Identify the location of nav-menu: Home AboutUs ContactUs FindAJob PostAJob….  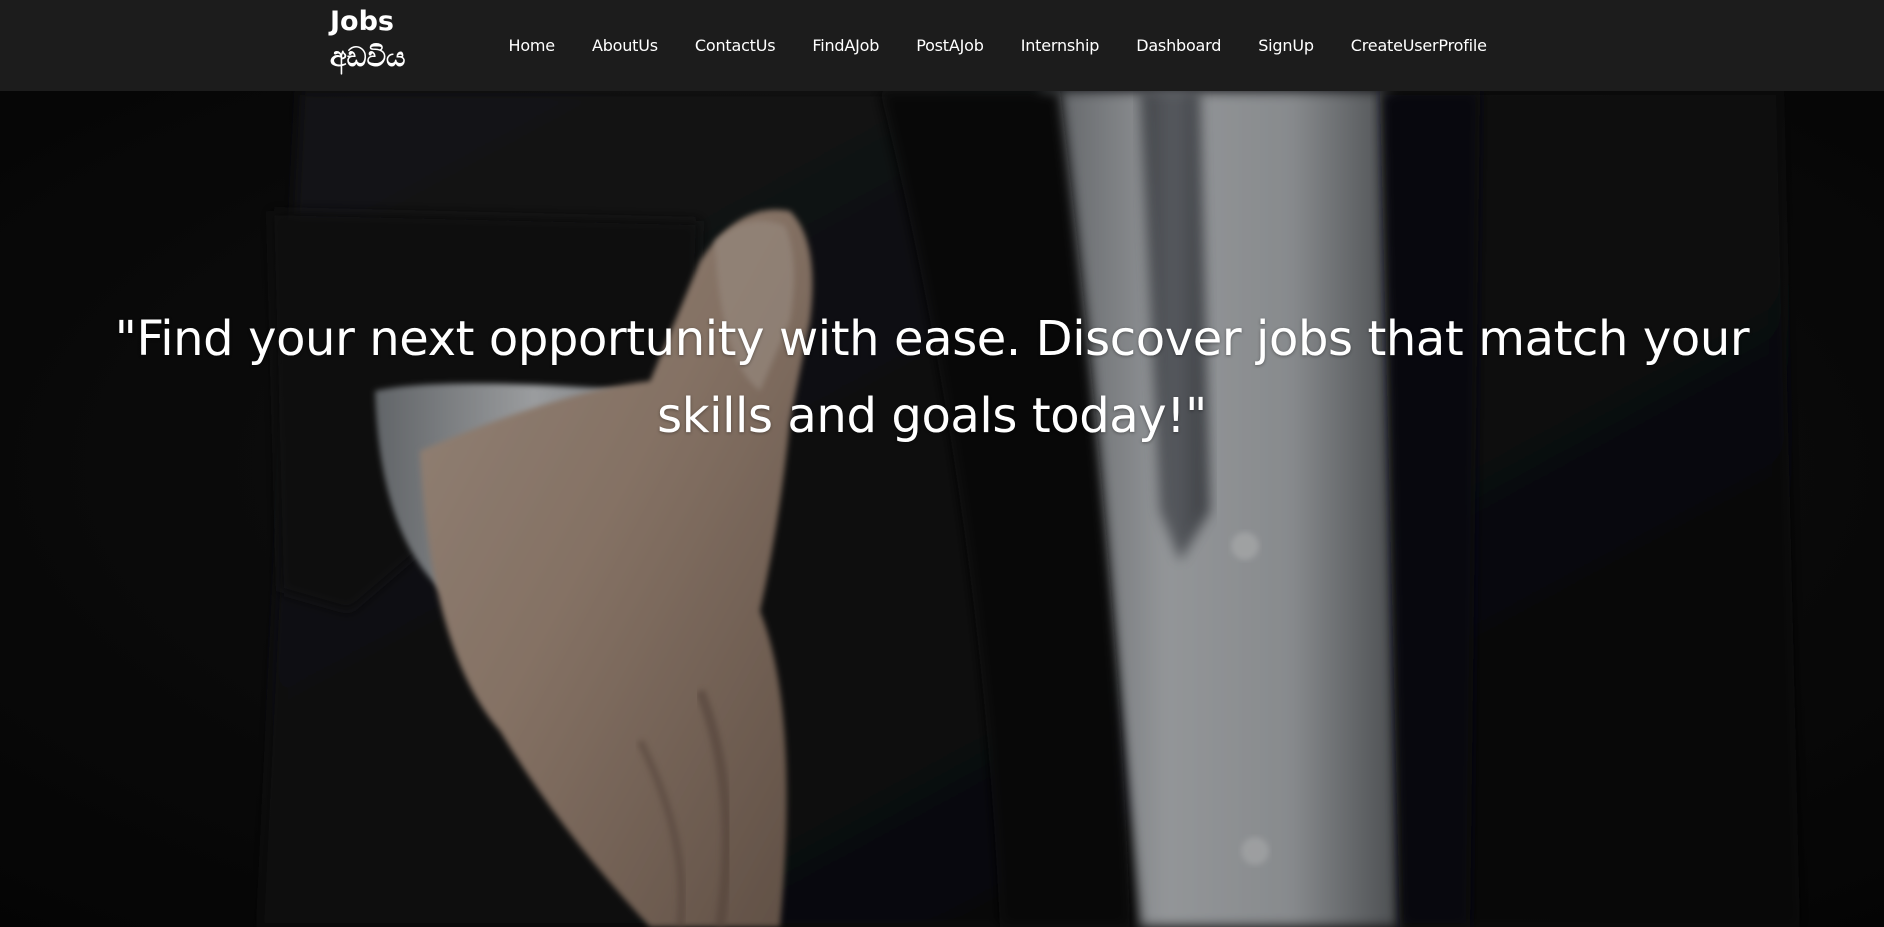
(997, 45).